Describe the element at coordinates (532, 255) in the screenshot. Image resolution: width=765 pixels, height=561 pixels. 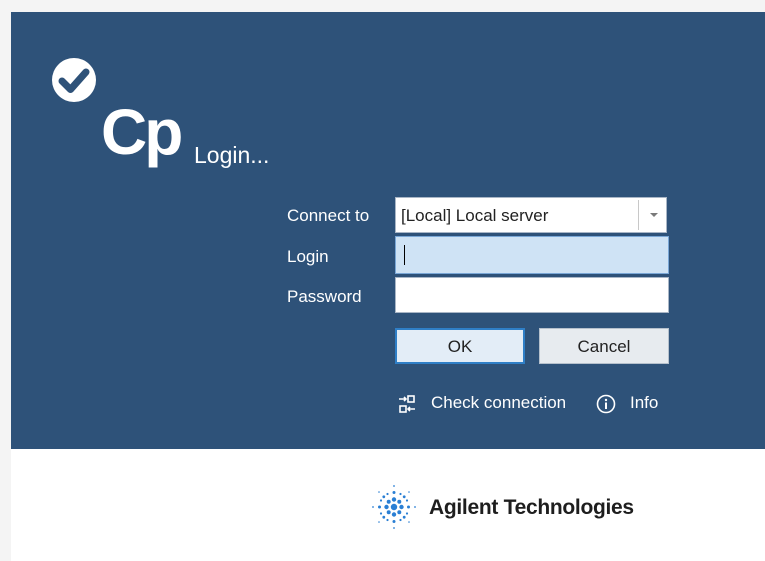
I see `login-field` at that location.